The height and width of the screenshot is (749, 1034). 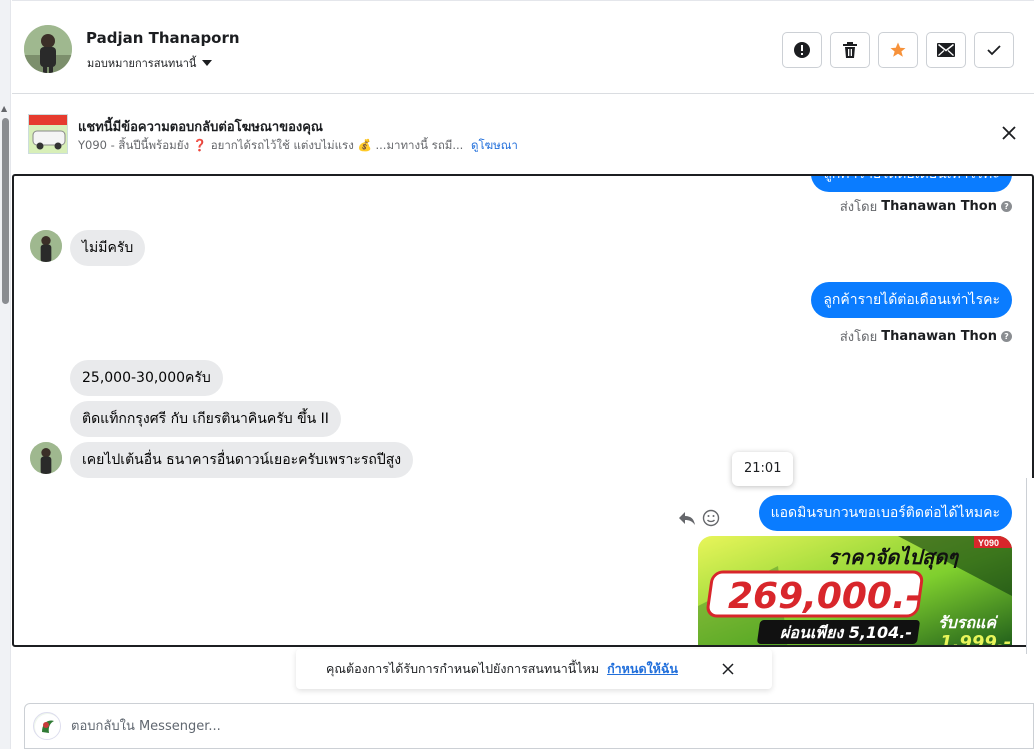 I want to click on page-logo-icon, so click(x=47, y=726).